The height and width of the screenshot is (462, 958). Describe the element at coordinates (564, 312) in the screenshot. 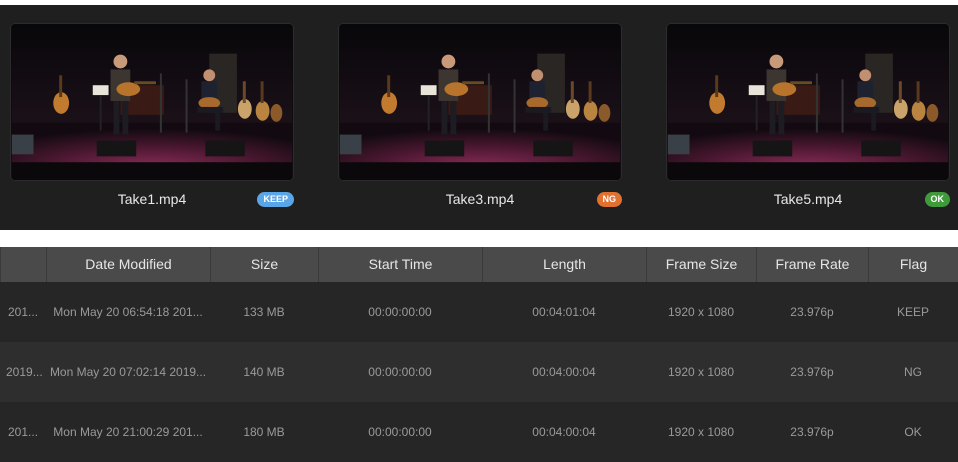

I see `cell-length: 00:04:01:04` at that location.